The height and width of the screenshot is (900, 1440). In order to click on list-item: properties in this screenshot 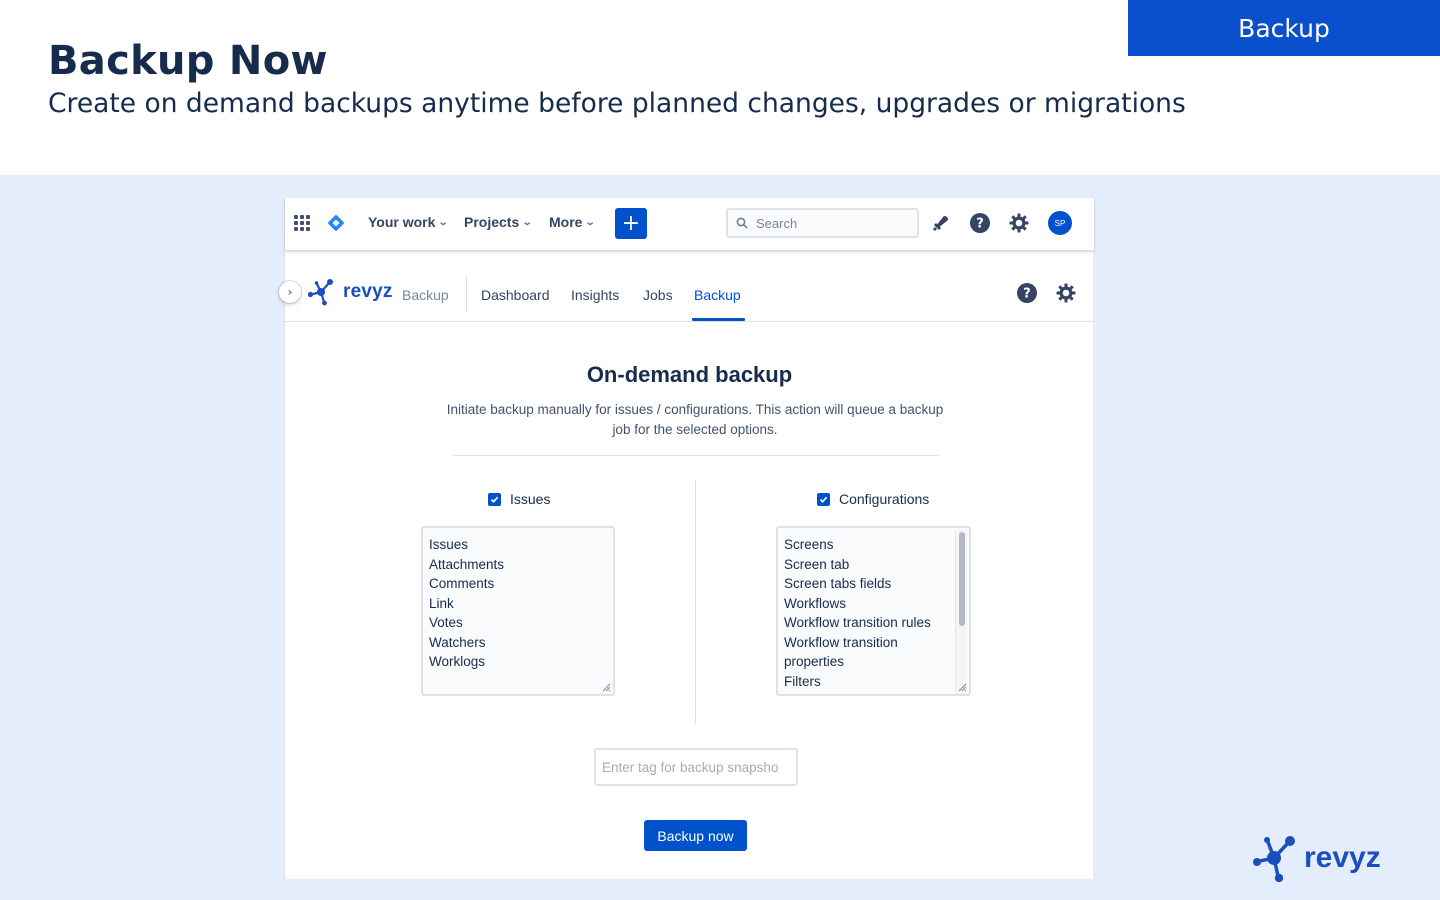, I will do `click(876, 662)`.